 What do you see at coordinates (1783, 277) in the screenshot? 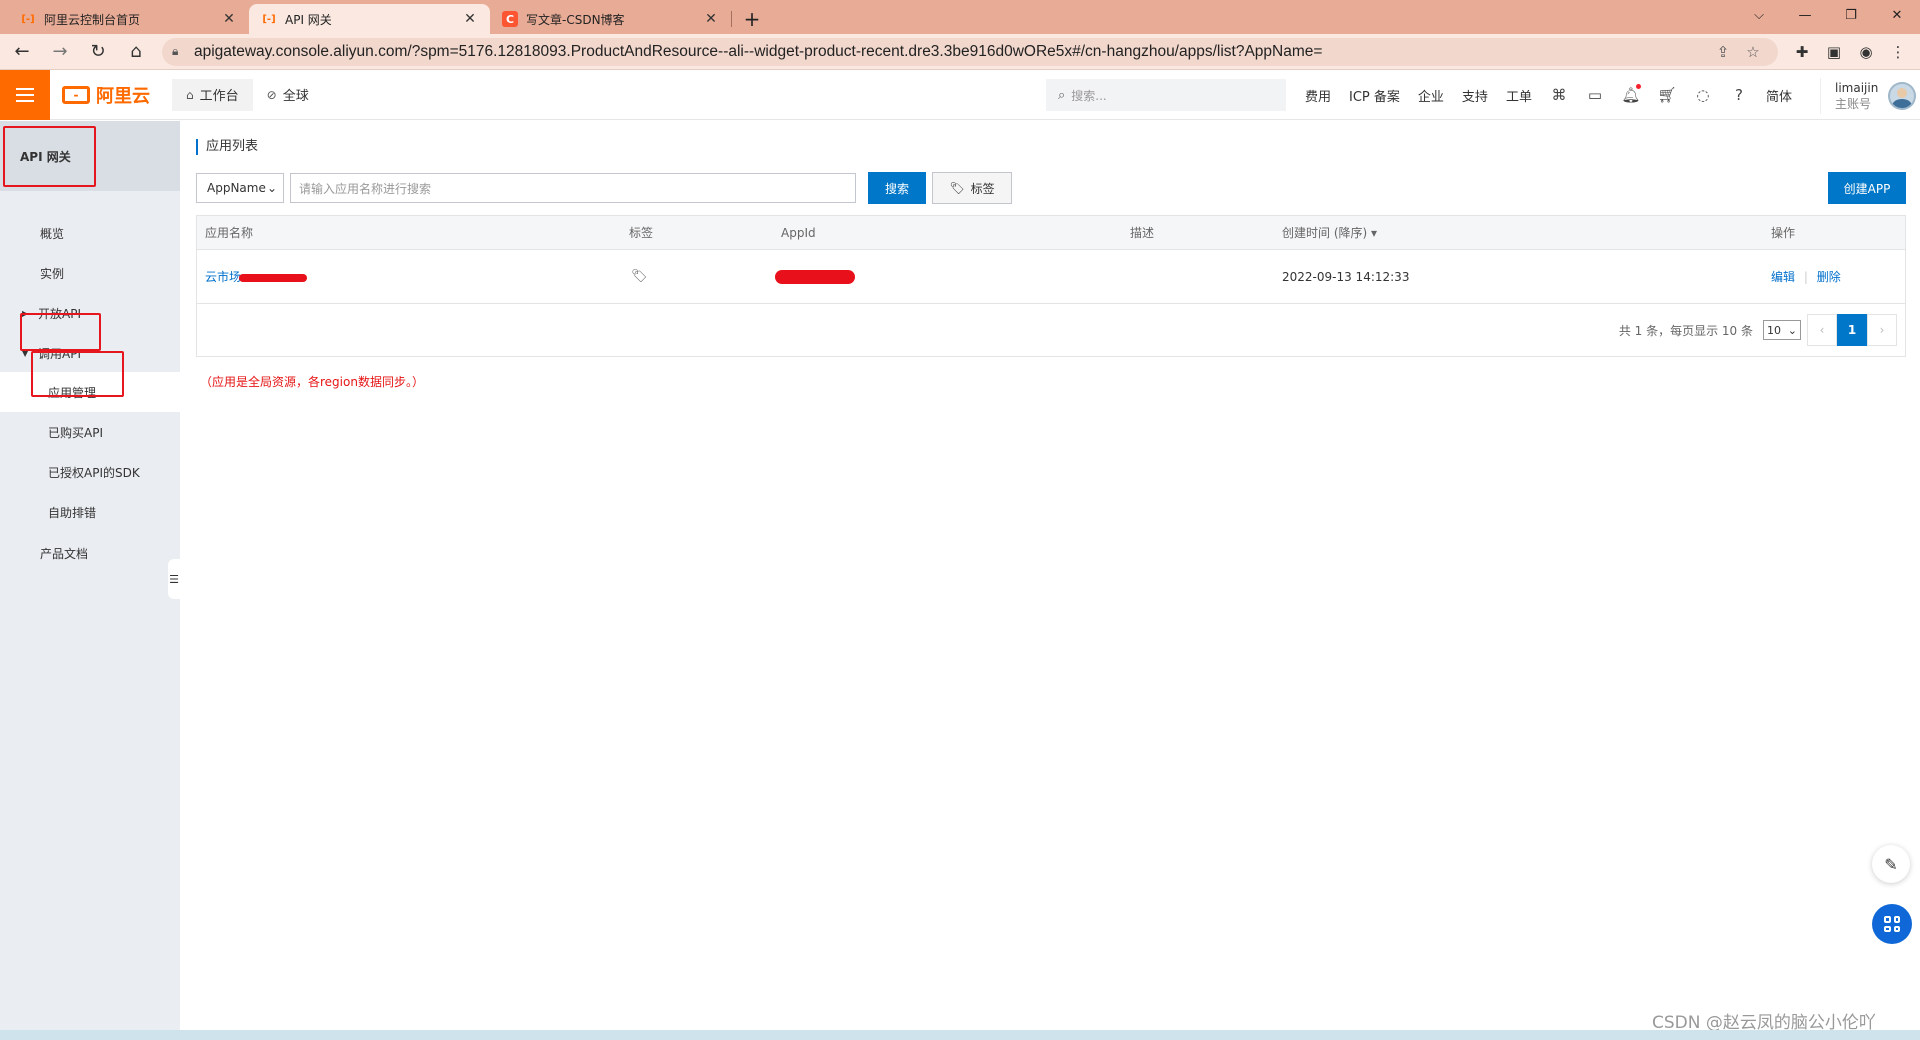
I see `edit-link: 编辑` at bounding box center [1783, 277].